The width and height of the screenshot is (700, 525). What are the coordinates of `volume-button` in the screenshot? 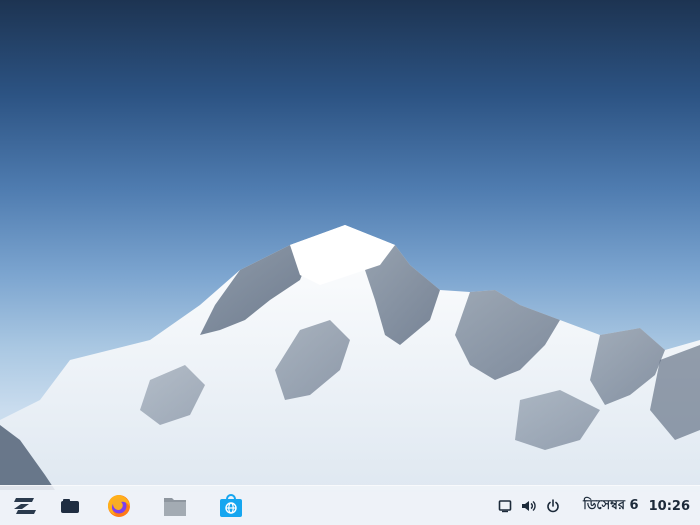 It's located at (529, 506).